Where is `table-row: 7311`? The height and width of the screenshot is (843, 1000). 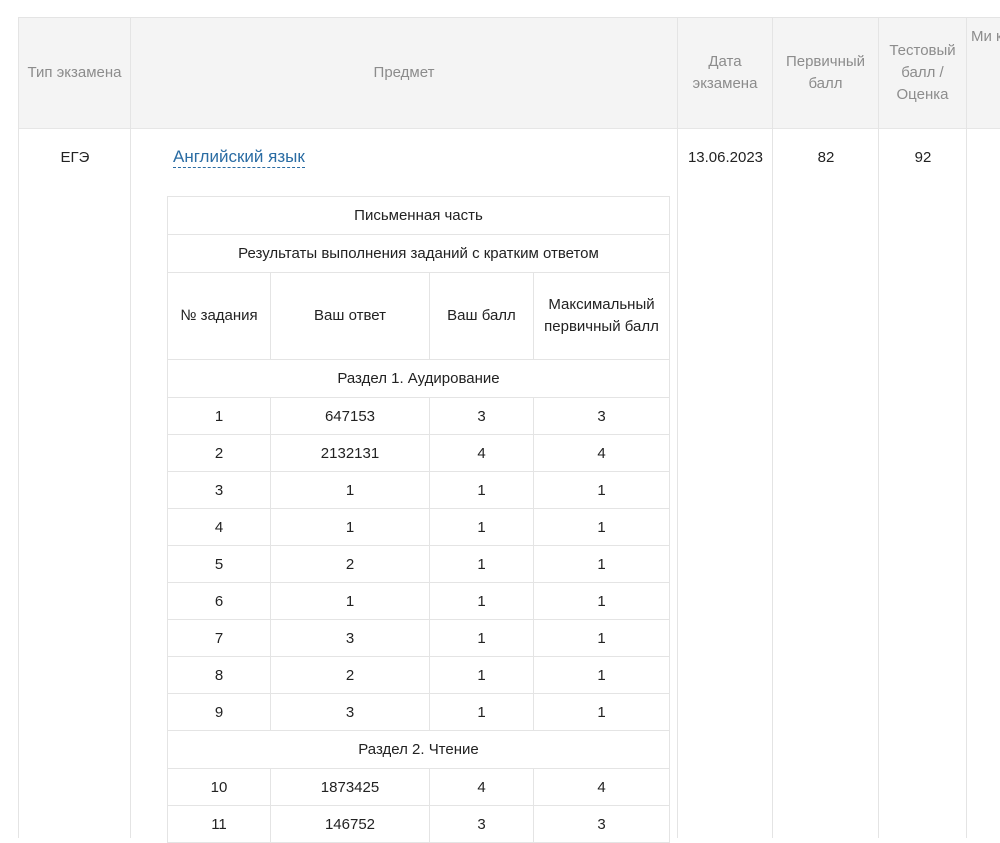 table-row: 7311 is located at coordinates (418, 638).